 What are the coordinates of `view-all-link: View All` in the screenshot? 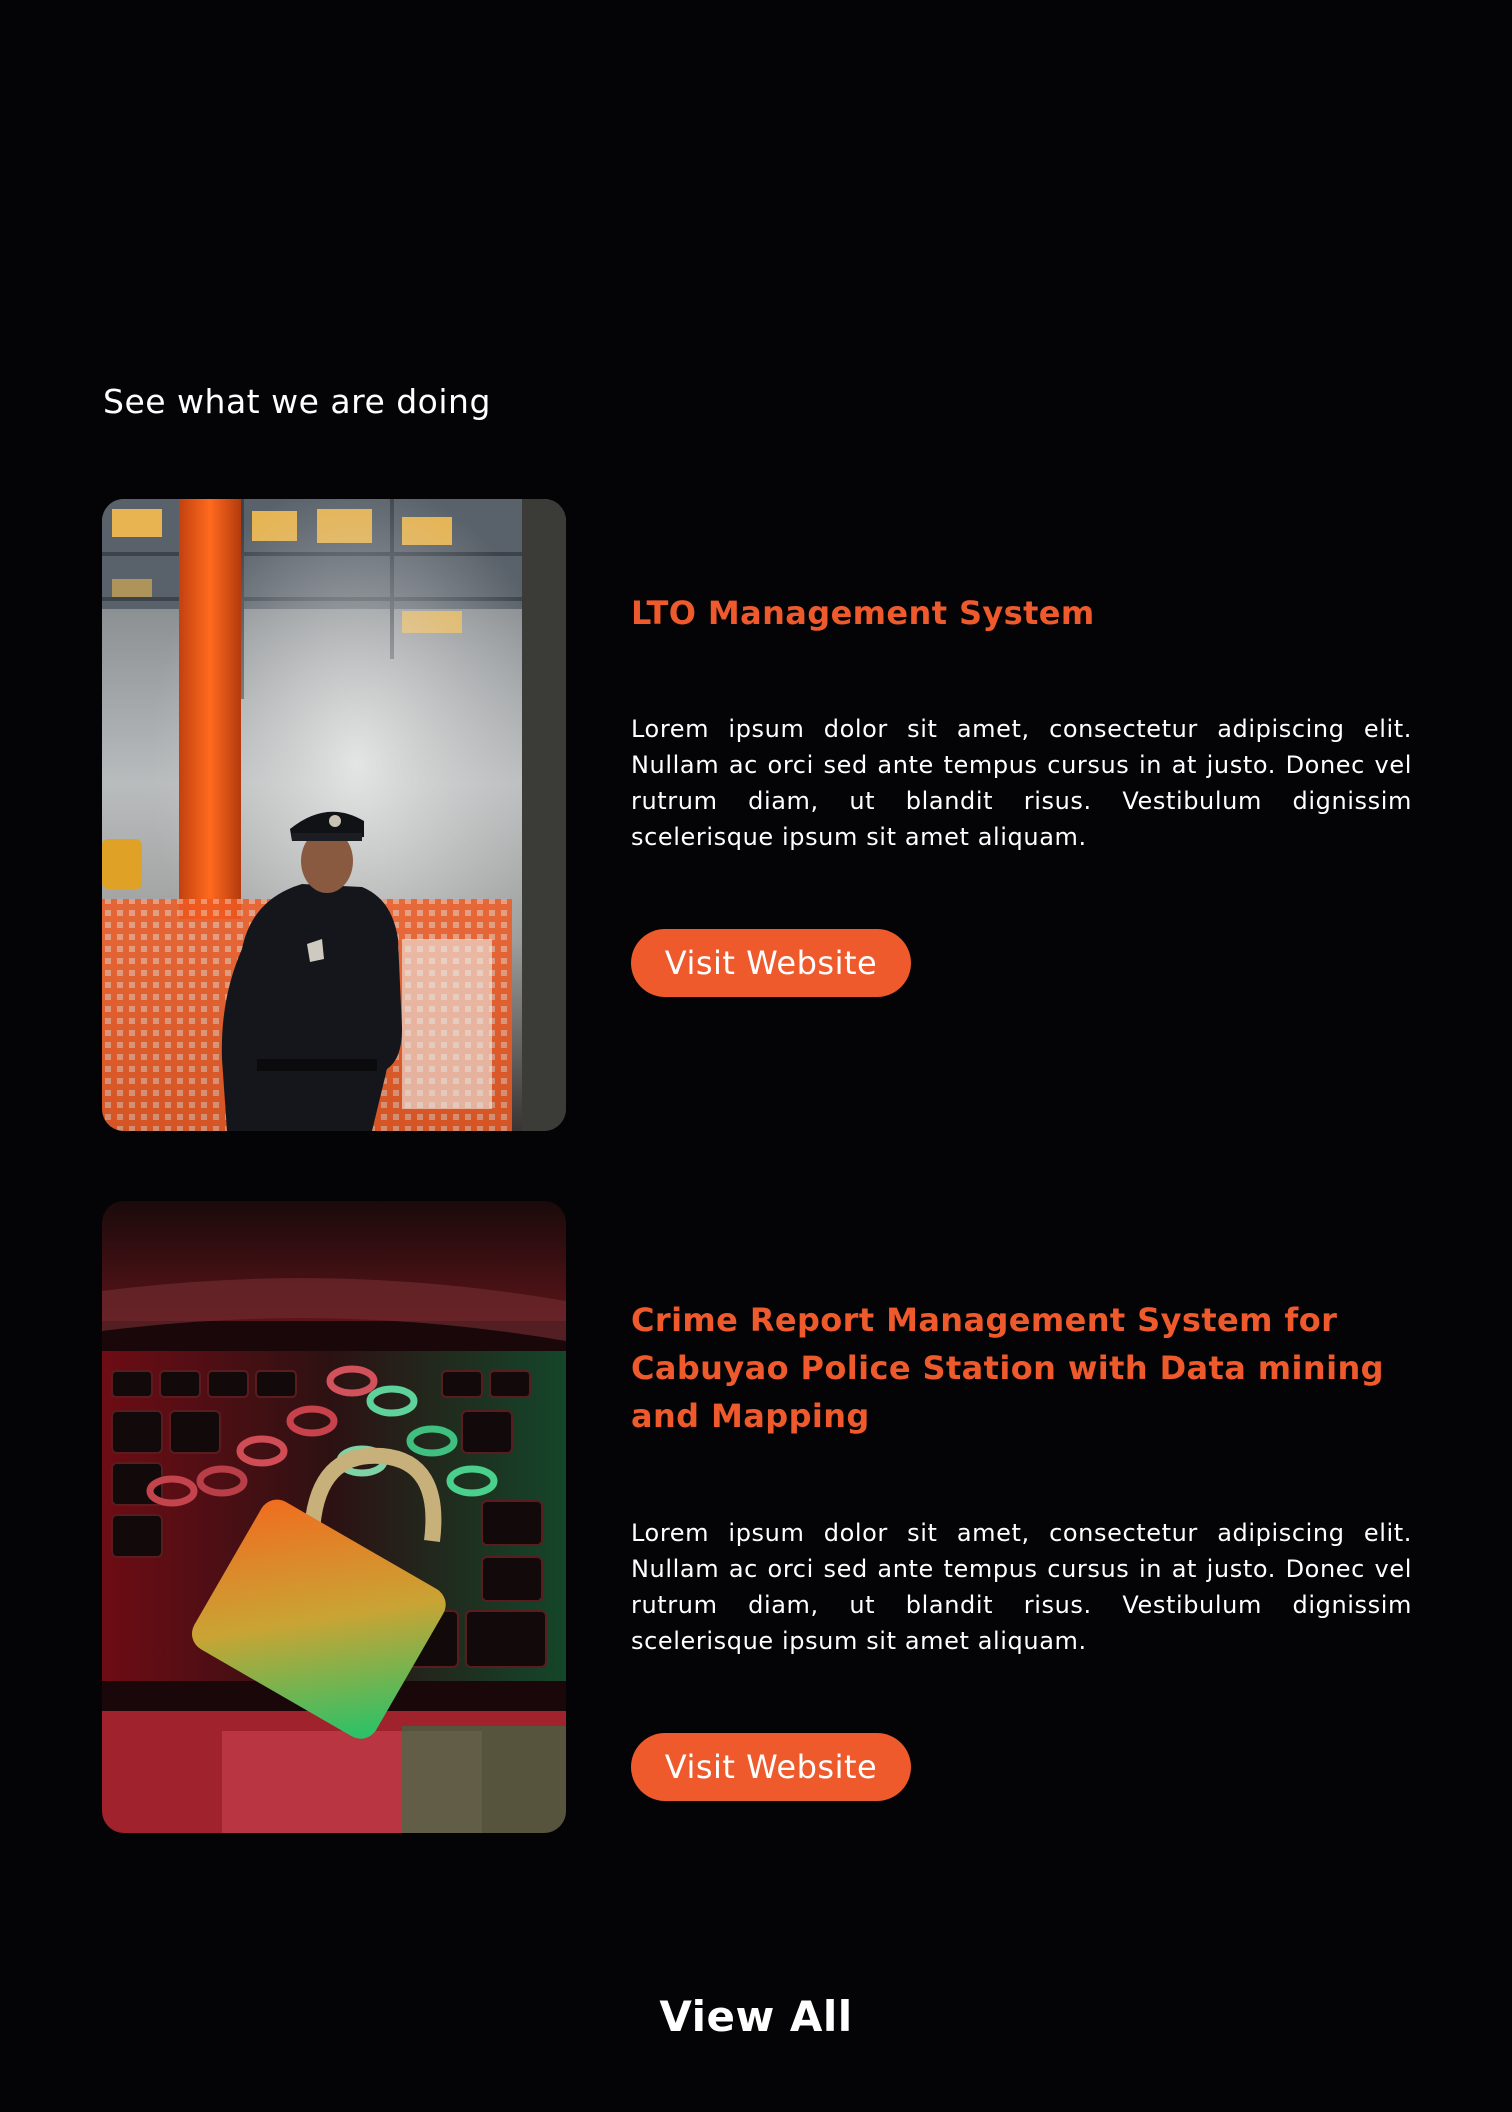 It's located at (756, 2016).